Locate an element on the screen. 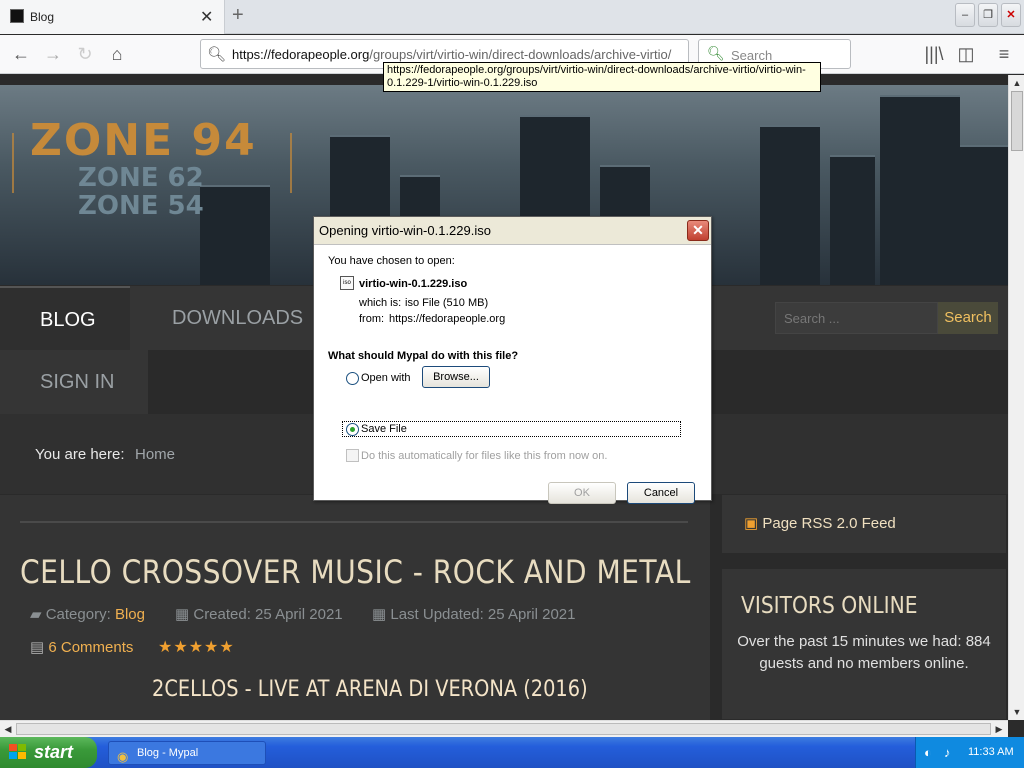 This screenshot has width=1024, height=768. dialog-title: Opening virtio-win-0.1.229.iso is located at coordinates (405, 230).